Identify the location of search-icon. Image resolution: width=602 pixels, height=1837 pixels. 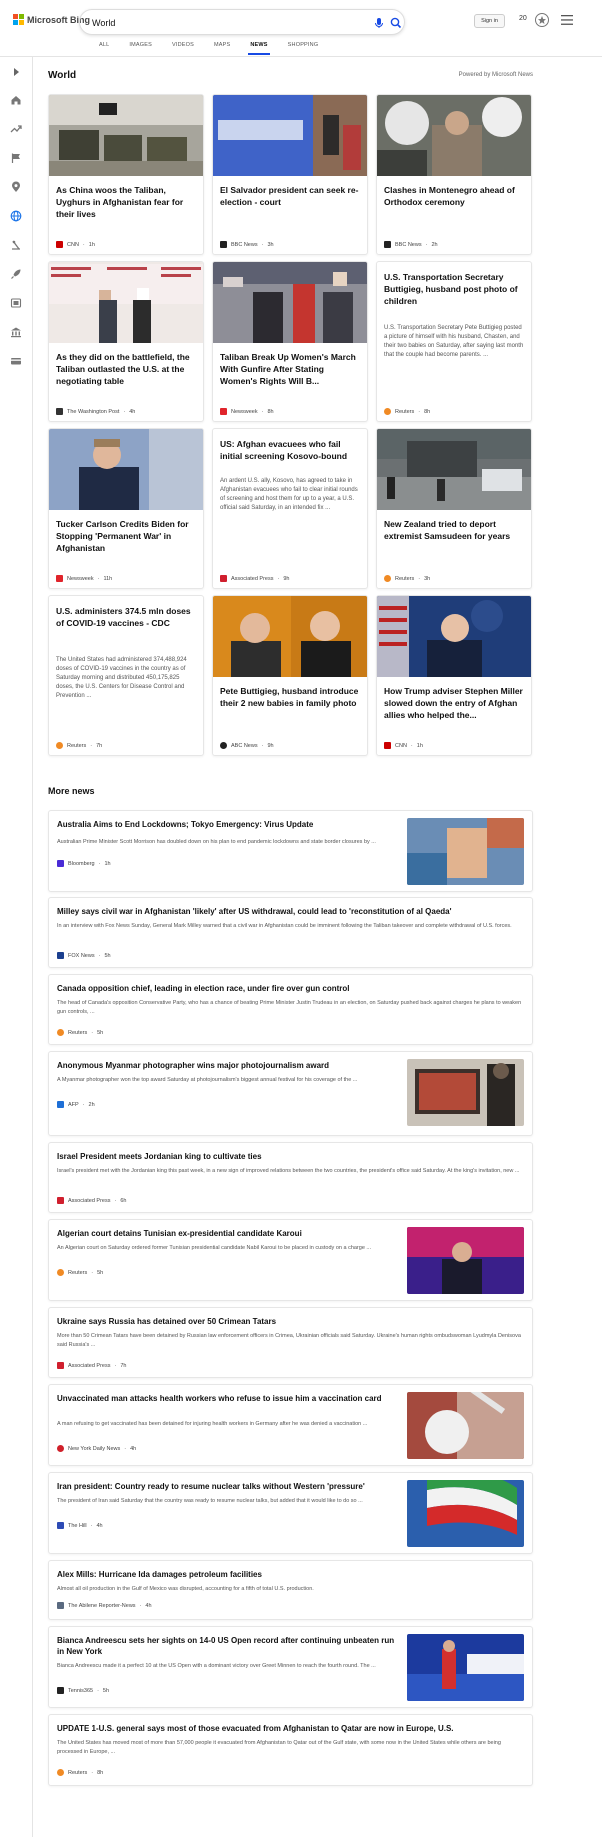
(396, 23).